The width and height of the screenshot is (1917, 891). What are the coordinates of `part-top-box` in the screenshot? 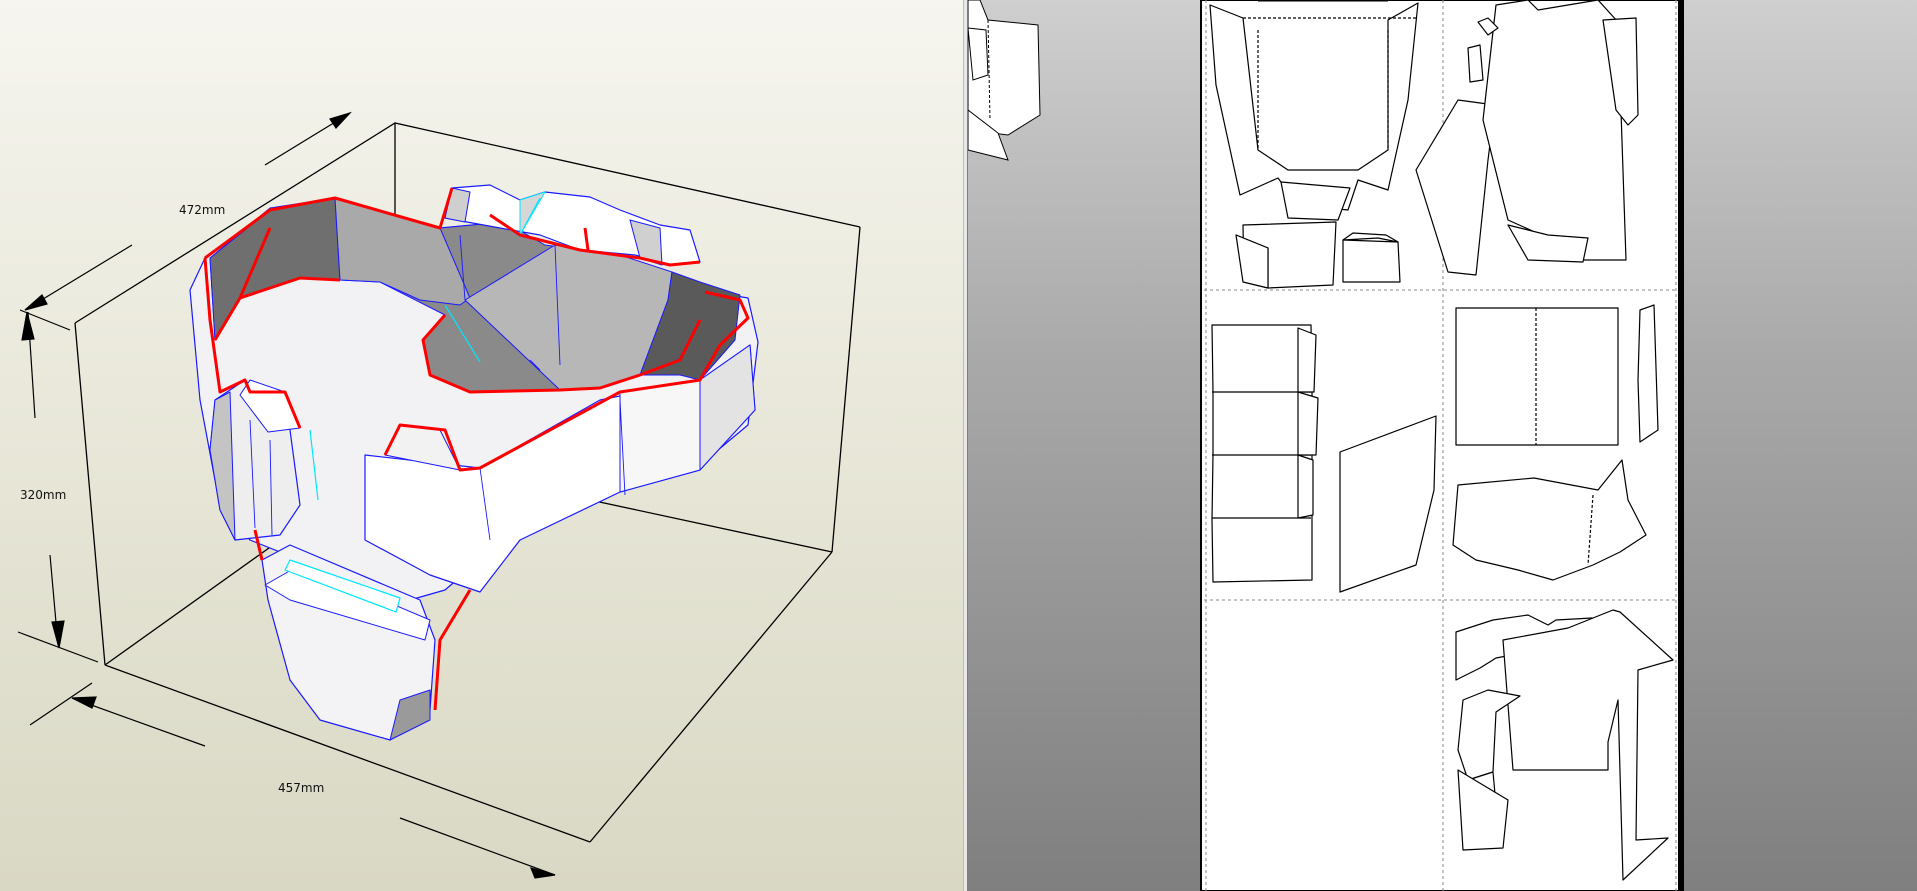 It's located at (1265, 453).